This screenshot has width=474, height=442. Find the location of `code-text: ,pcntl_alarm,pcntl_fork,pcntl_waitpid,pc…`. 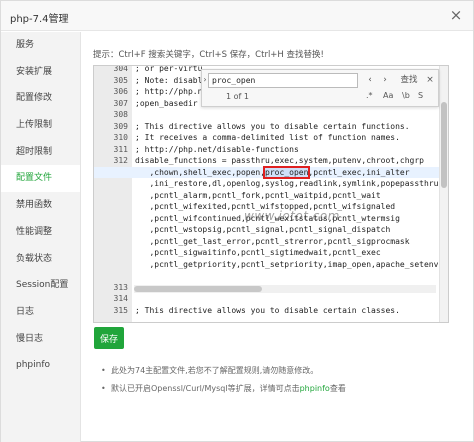

code-text: ,pcntl_alarm,pcntl_fork,pcntl_waitpid,pc… is located at coordinates (256, 196).